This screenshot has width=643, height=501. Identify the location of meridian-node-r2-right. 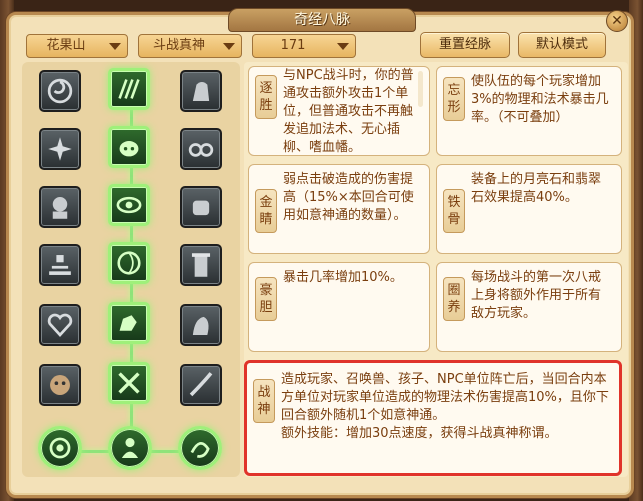
(201, 149).